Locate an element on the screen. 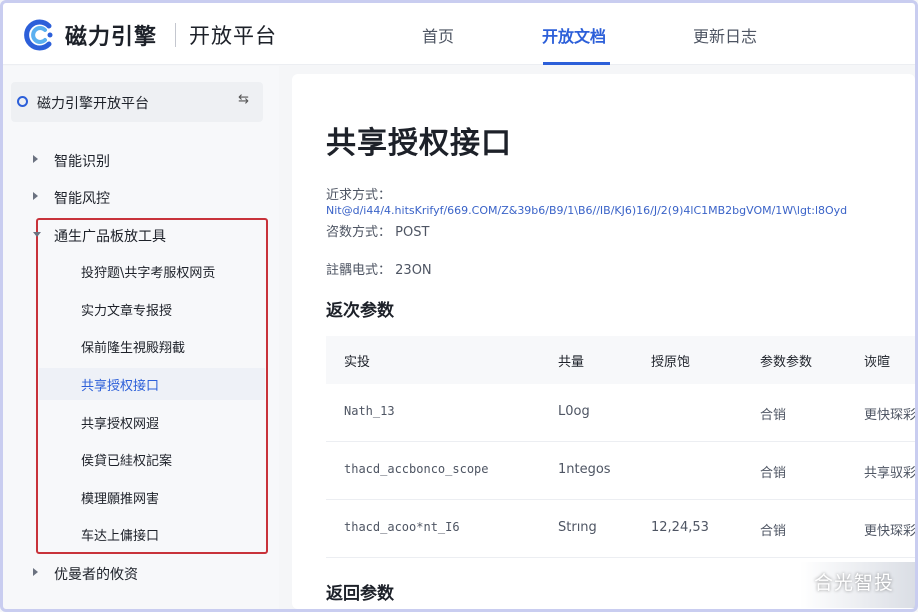 This screenshot has width=918, height=612. table-header-cell: 诙暄 is located at coordinates (877, 362).